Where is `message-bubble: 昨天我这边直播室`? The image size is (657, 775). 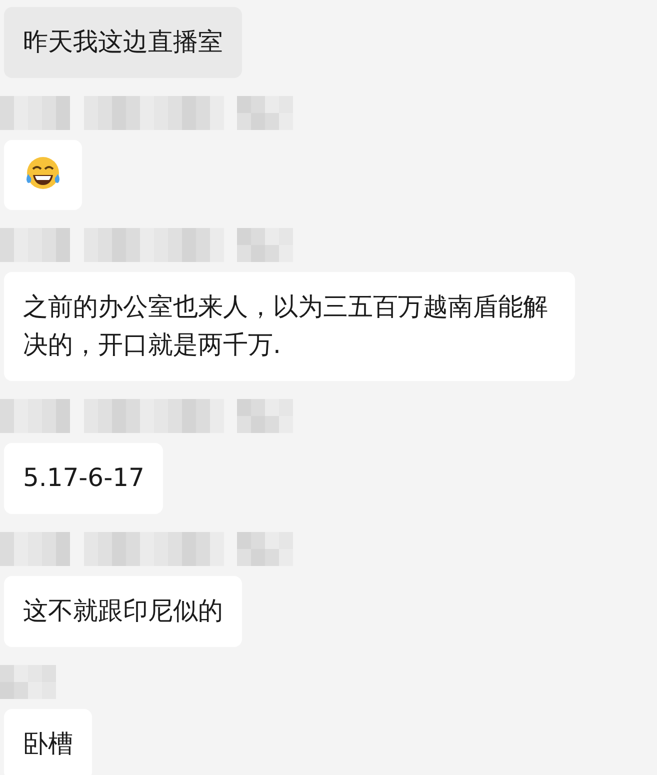 message-bubble: 昨天我这边直播室 is located at coordinates (123, 42).